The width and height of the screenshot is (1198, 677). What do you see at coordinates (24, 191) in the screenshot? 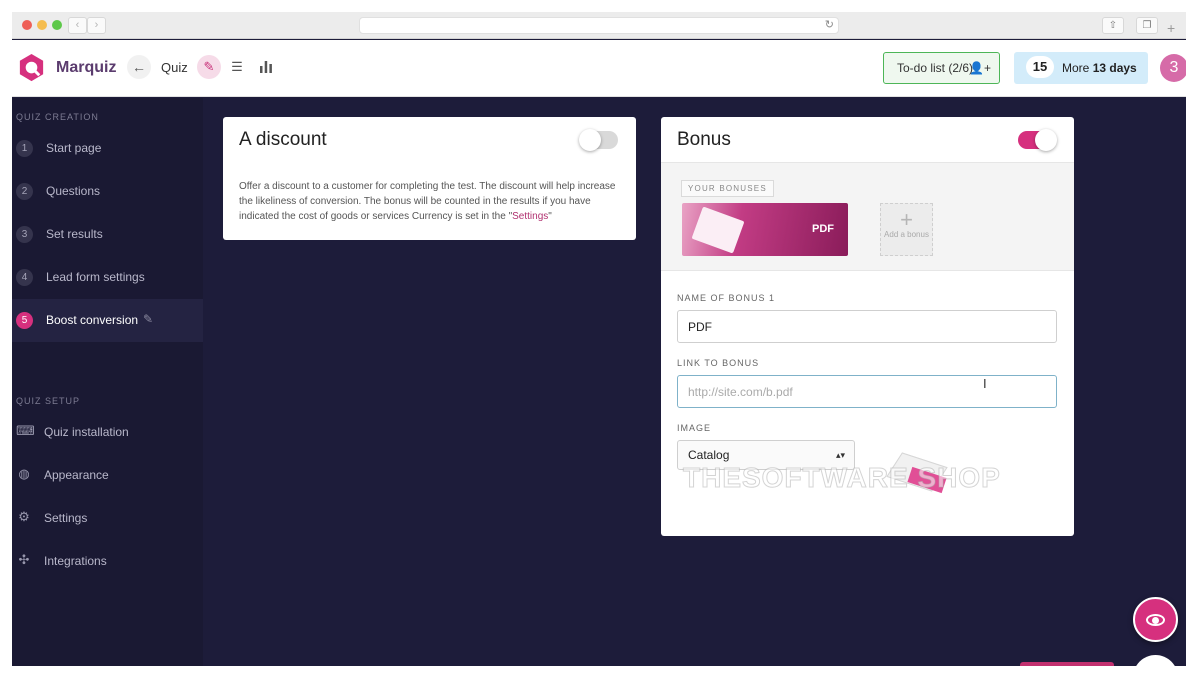
I see `step-number: 2` at bounding box center [24, 191].